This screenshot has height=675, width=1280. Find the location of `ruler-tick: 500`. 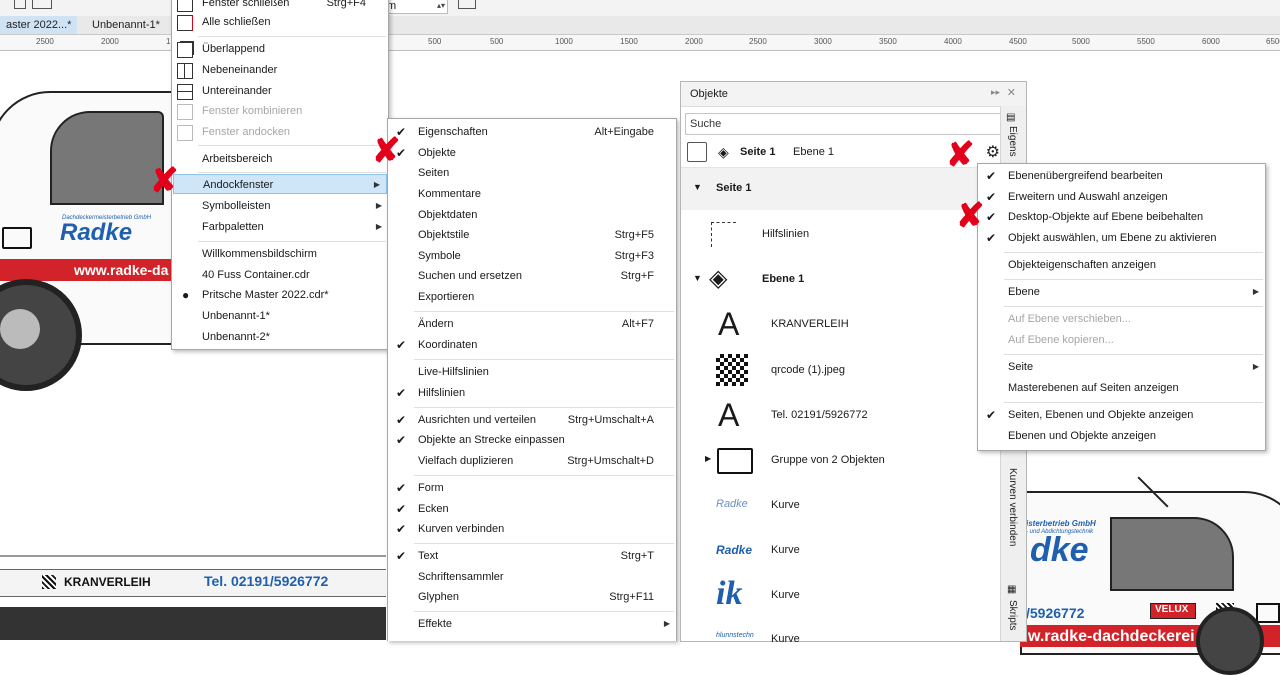

ruler-tick: 500 is located at coordinates (435, 41).